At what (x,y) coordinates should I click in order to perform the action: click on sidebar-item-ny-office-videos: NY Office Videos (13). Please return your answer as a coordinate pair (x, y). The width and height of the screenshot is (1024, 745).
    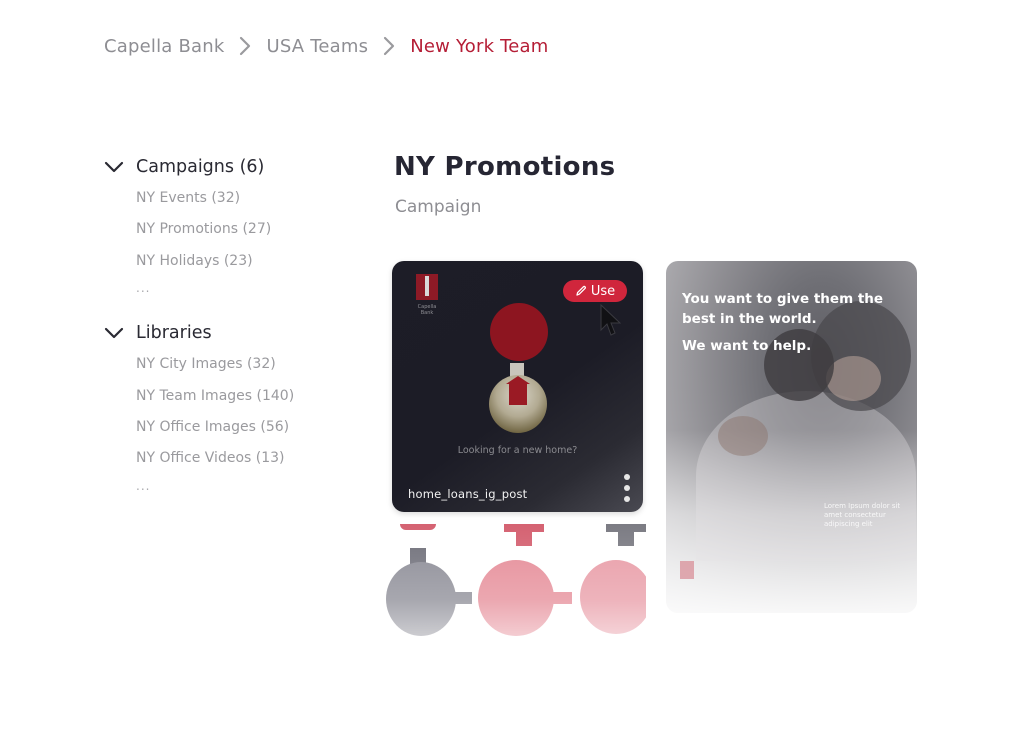
    Looking at the image, I should click on (235, 463).